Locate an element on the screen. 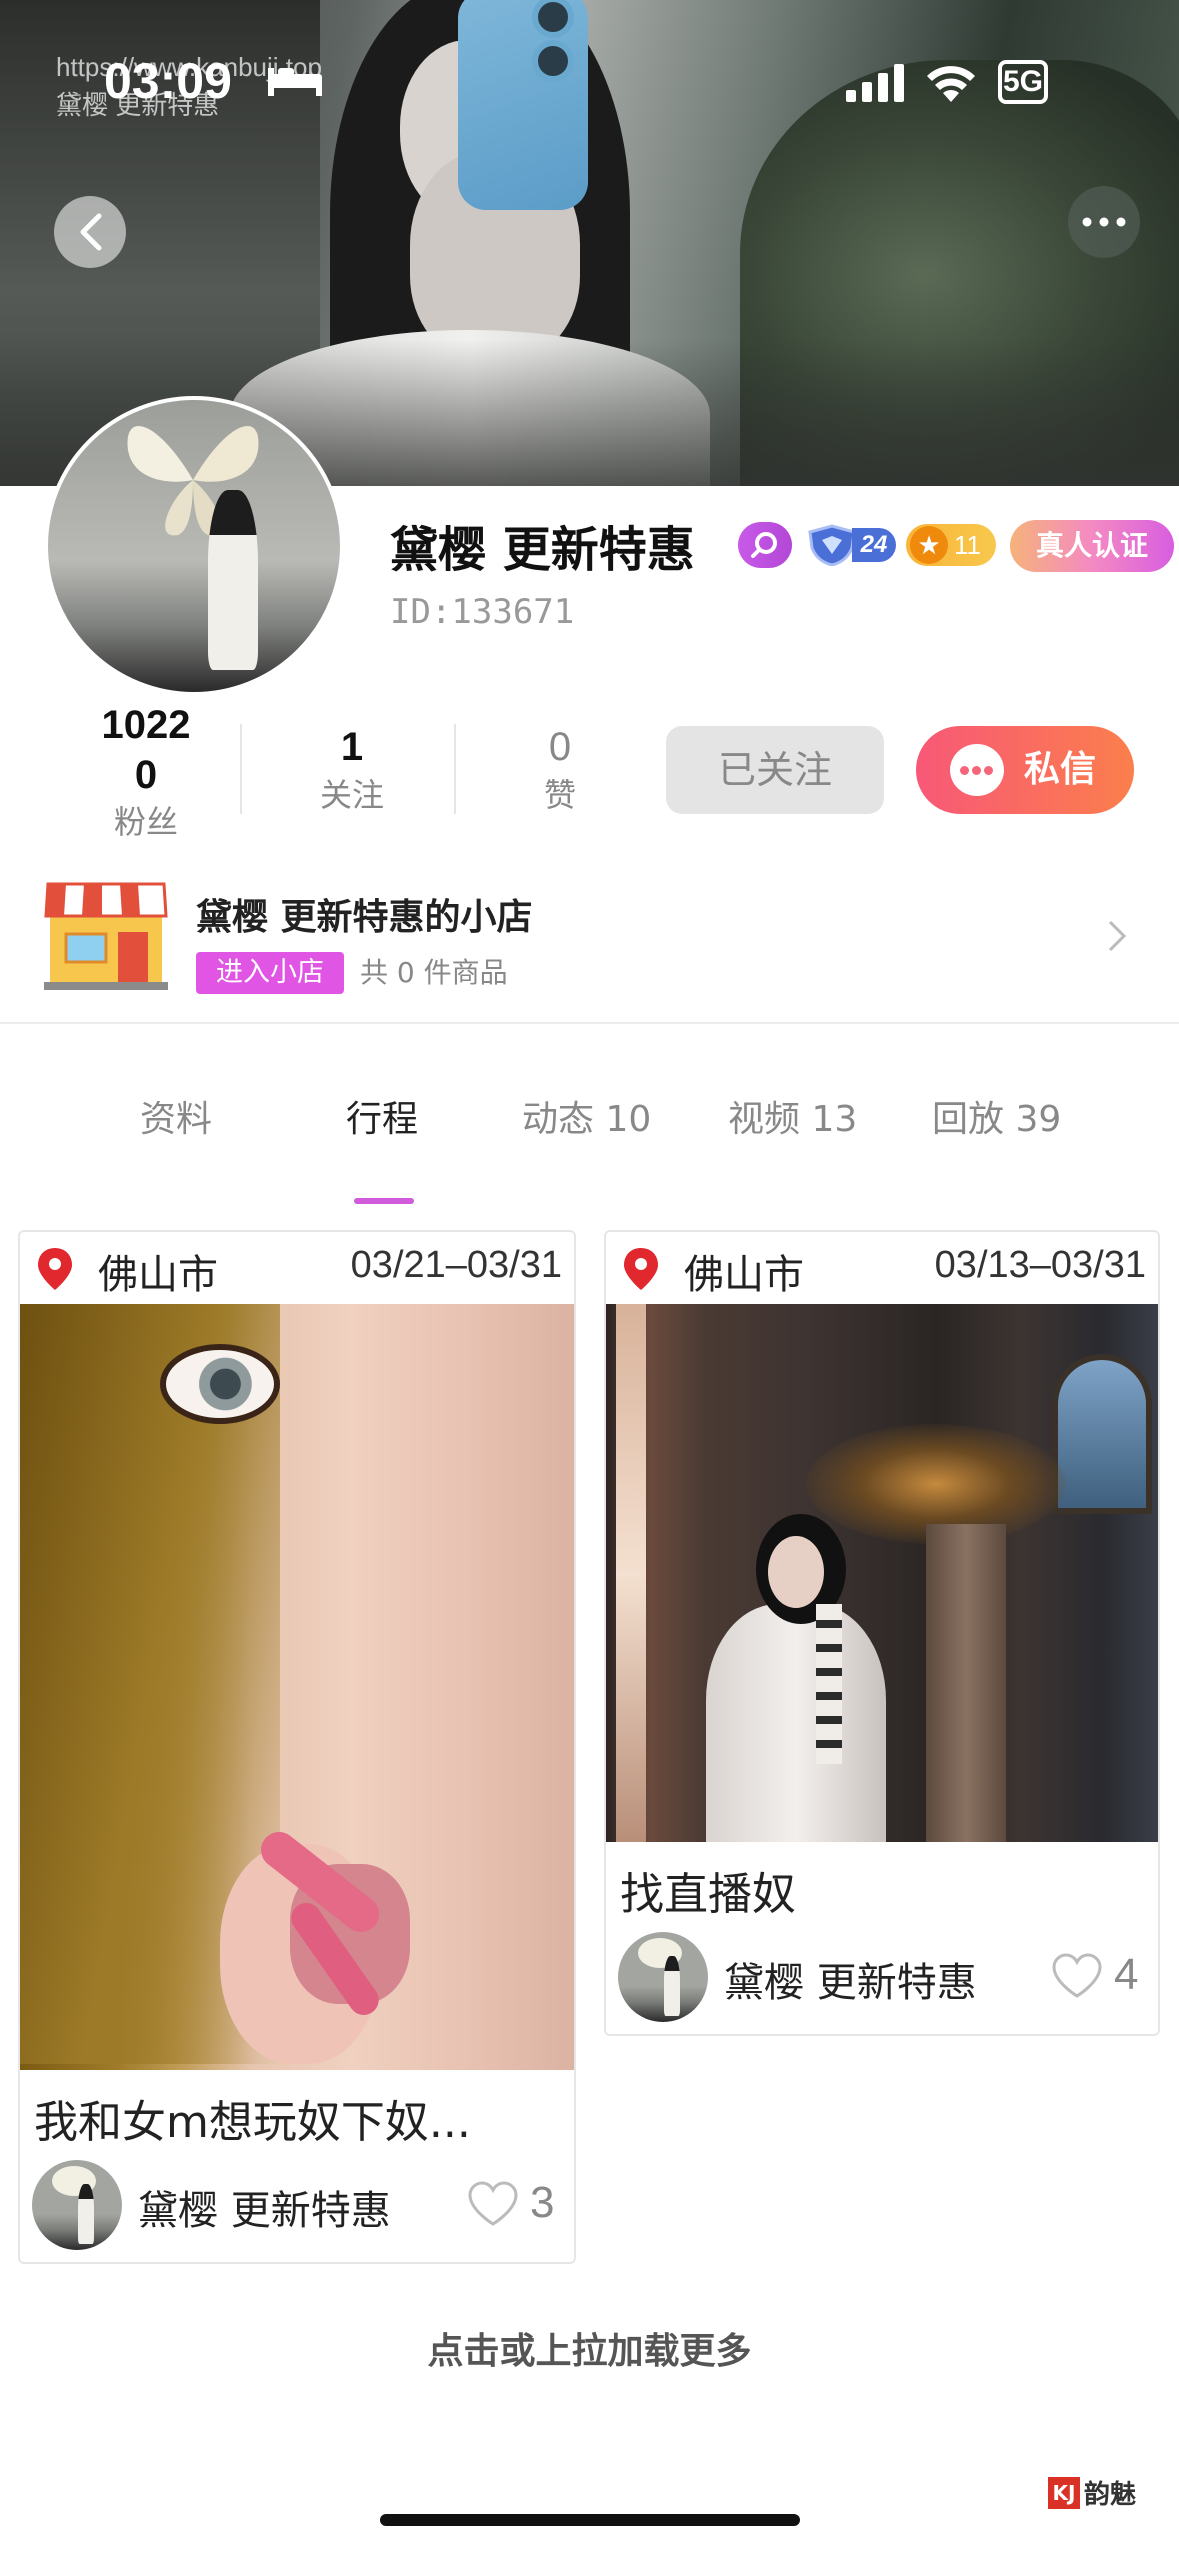 This screenshot has height=2556, width=1179. vip-level-value: 24 is located at coordinates (874, 545).